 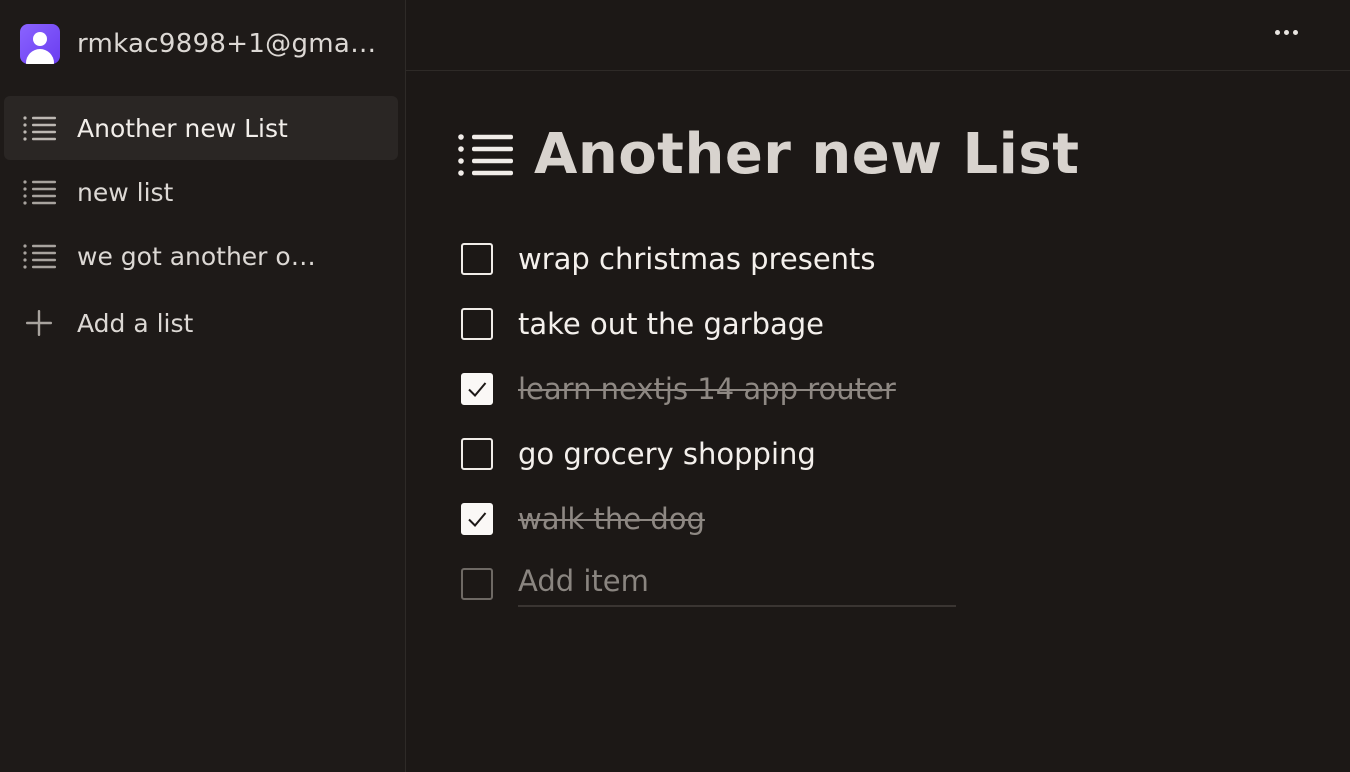 I want to click on todo-item: walk the dog, so click(x=721, y=518).